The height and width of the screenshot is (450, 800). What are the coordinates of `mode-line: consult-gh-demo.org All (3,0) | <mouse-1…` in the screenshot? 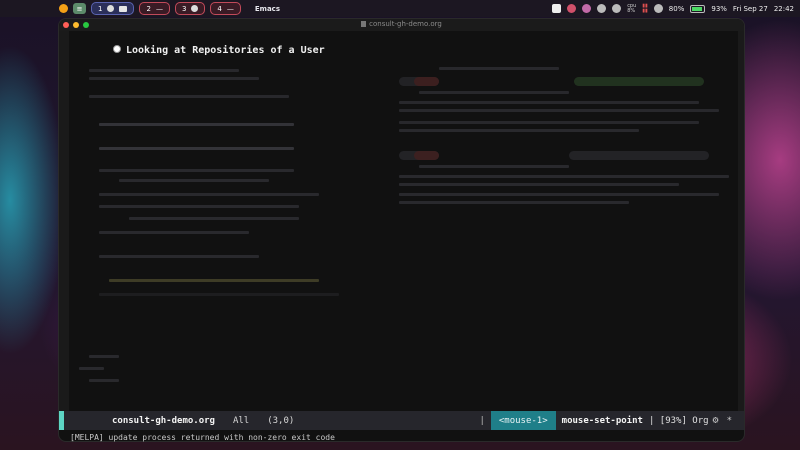 It's located at (401, 420).